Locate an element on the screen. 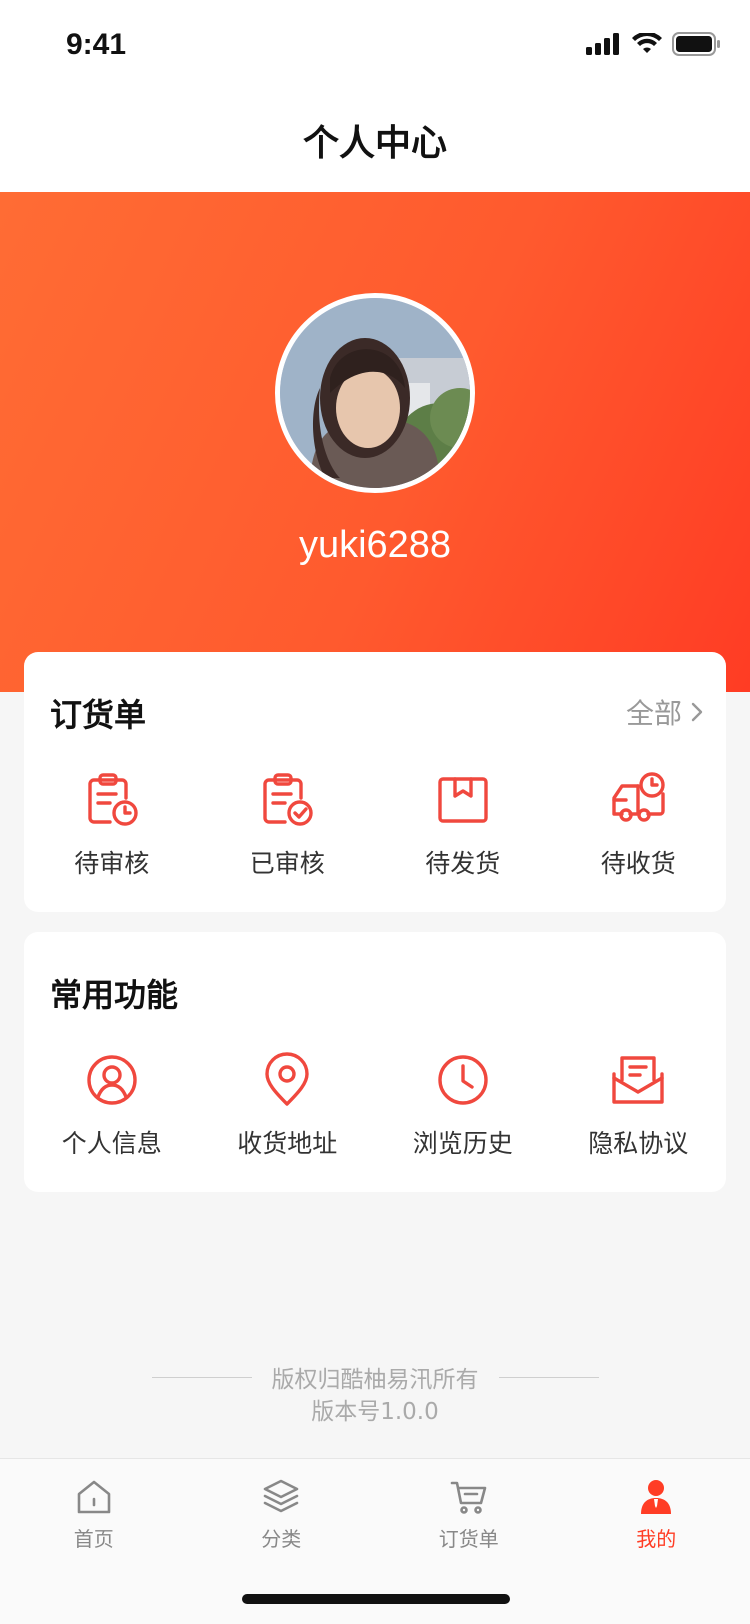 This screenshot has height=1624, width=750. tab-order-label: 订货单 is located at coordinates (468, 1539).